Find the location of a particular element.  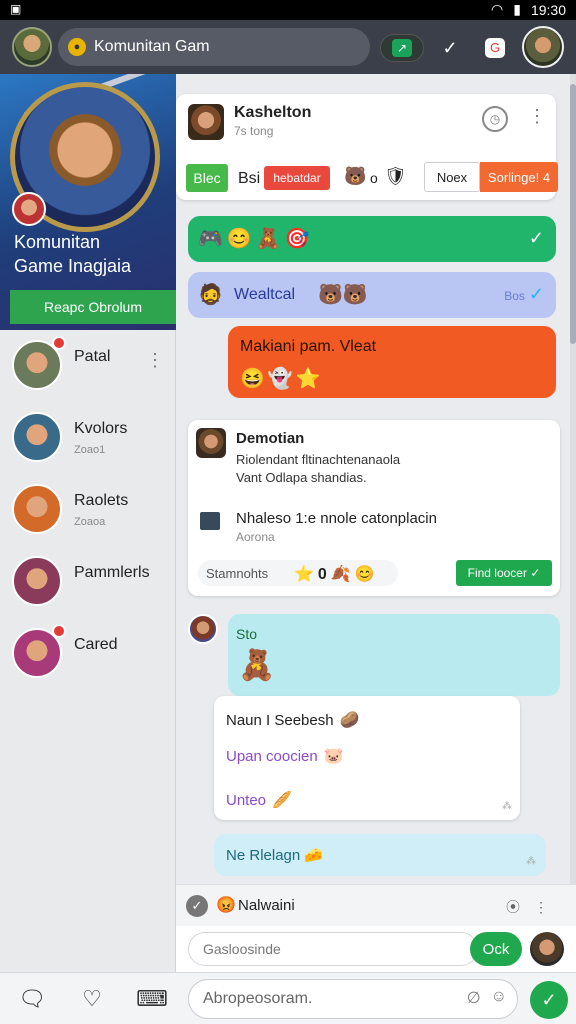

contact-name: Cared is located at coordinates (96, 644).